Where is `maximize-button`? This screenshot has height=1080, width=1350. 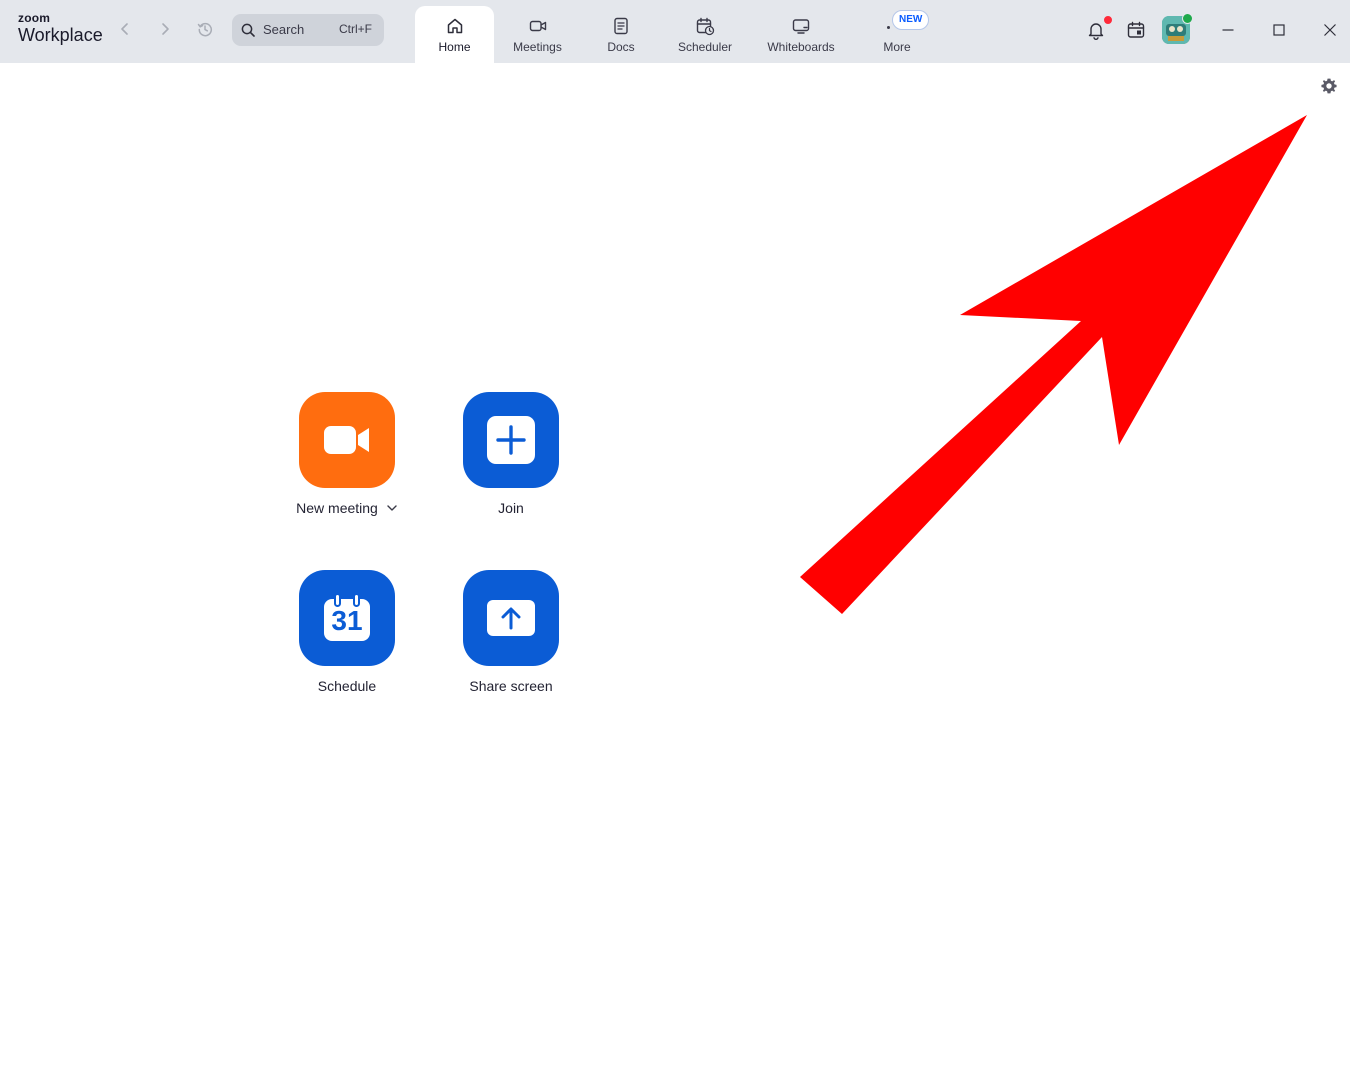 maximize-button is located at coordinates (1279, 30).